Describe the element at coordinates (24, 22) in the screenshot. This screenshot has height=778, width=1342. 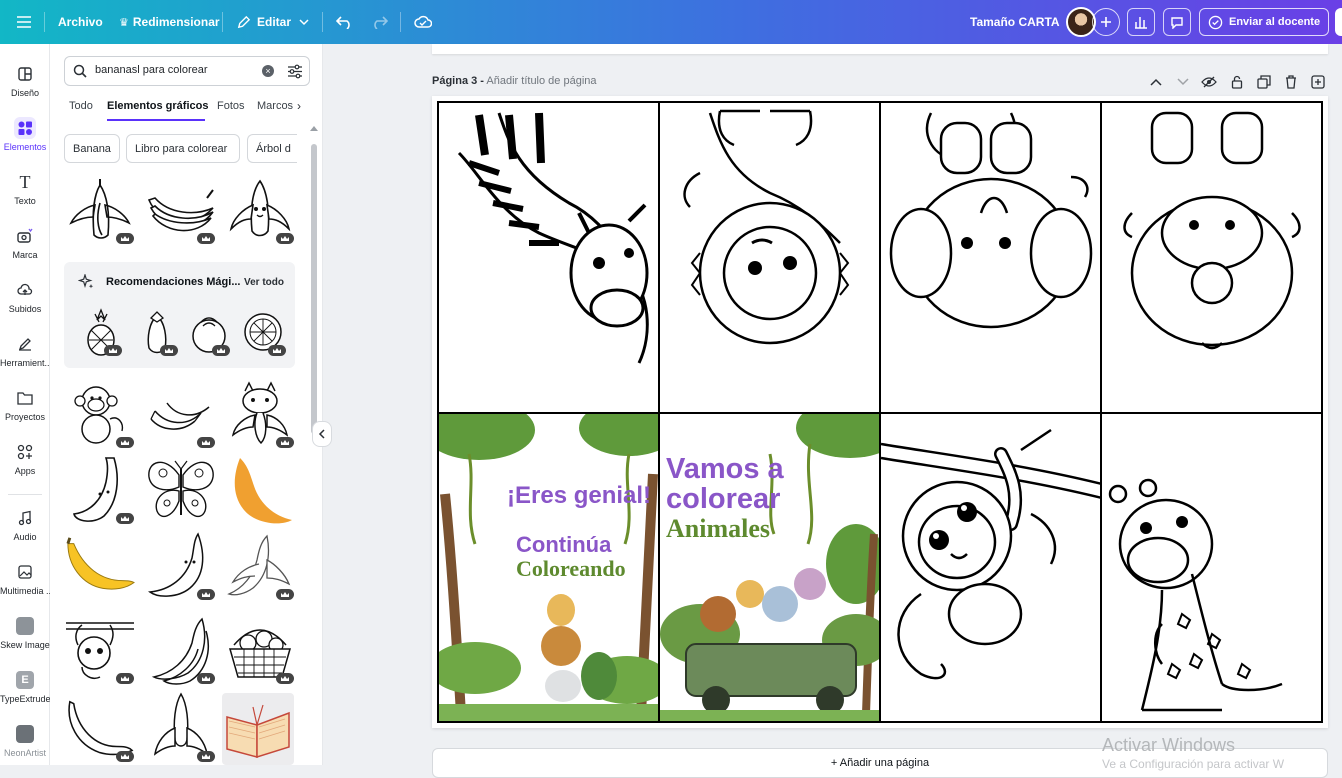
I see `menu-icon` at that location.